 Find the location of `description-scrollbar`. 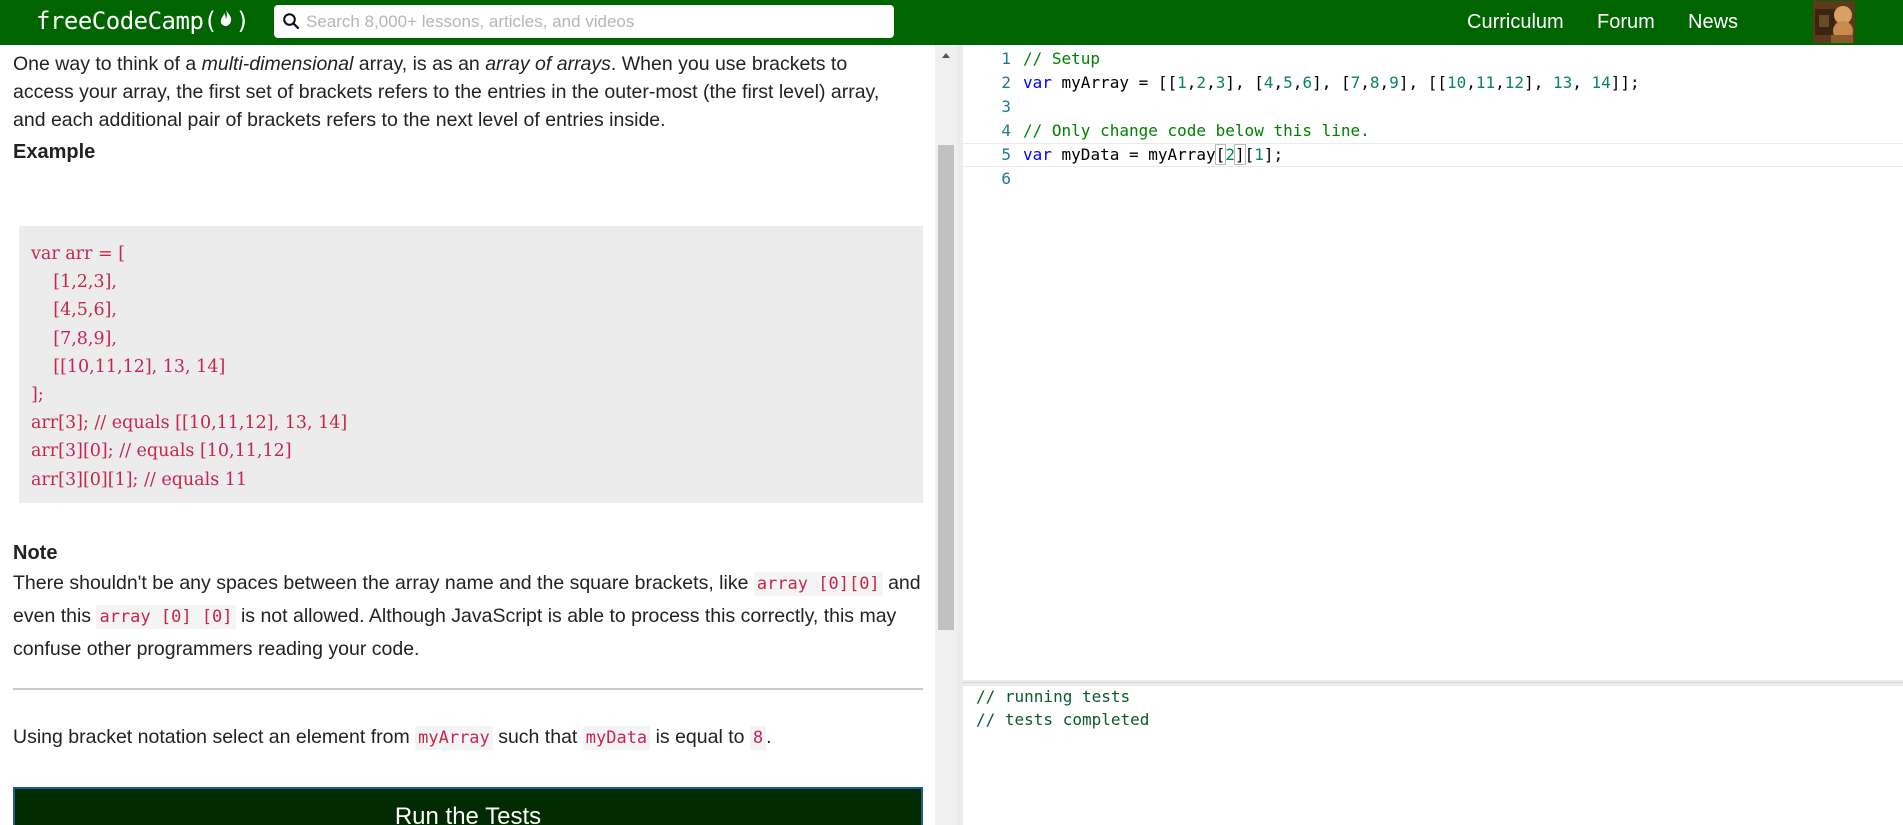

description-scrollbar is located at coordinates (946, 435).